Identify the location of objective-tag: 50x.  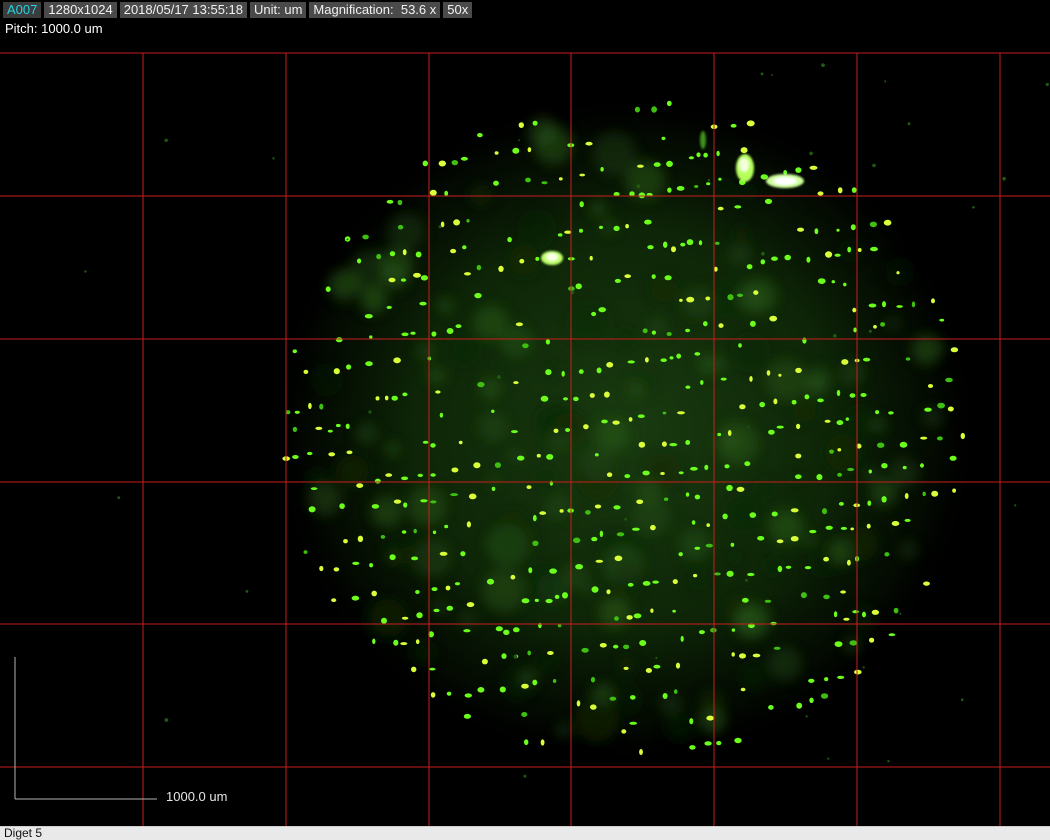
(458, 10).